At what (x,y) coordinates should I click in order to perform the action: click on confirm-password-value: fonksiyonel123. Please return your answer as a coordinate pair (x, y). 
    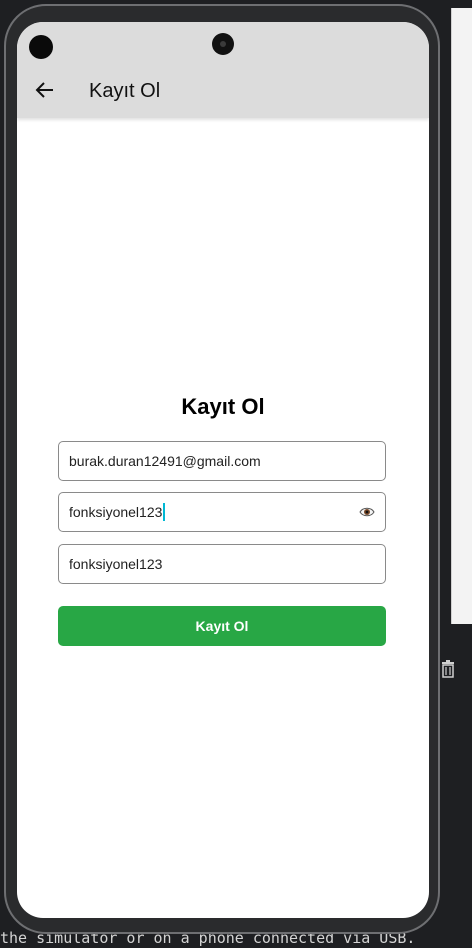
    Looking at the image, I should click on (116, 564).